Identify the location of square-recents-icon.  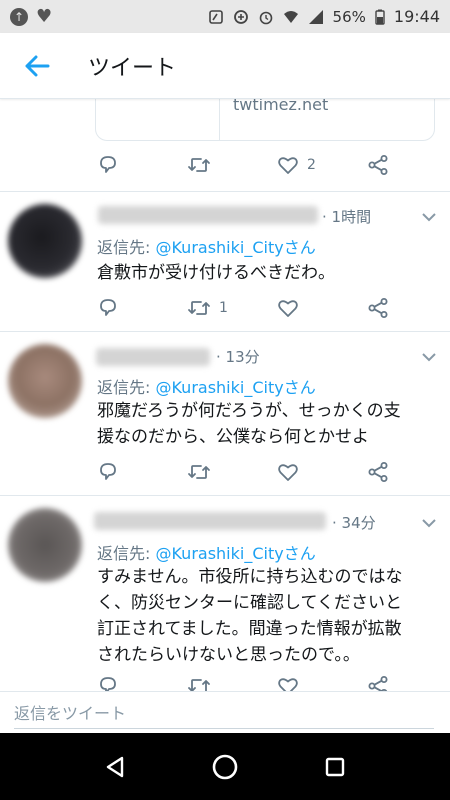
(335, 766).